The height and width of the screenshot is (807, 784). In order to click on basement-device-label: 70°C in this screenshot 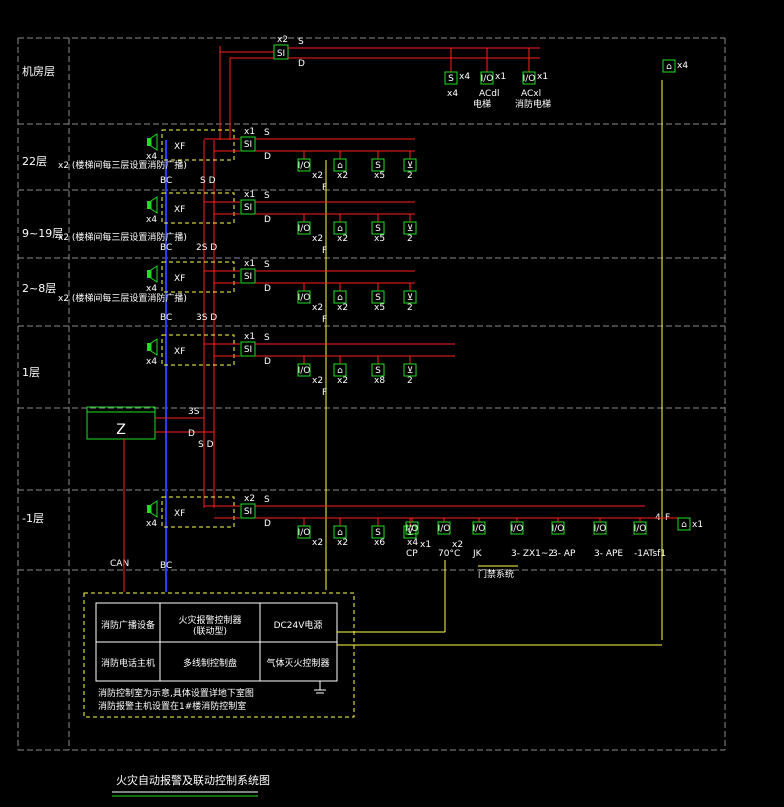, I will do `click(449, 554)`.